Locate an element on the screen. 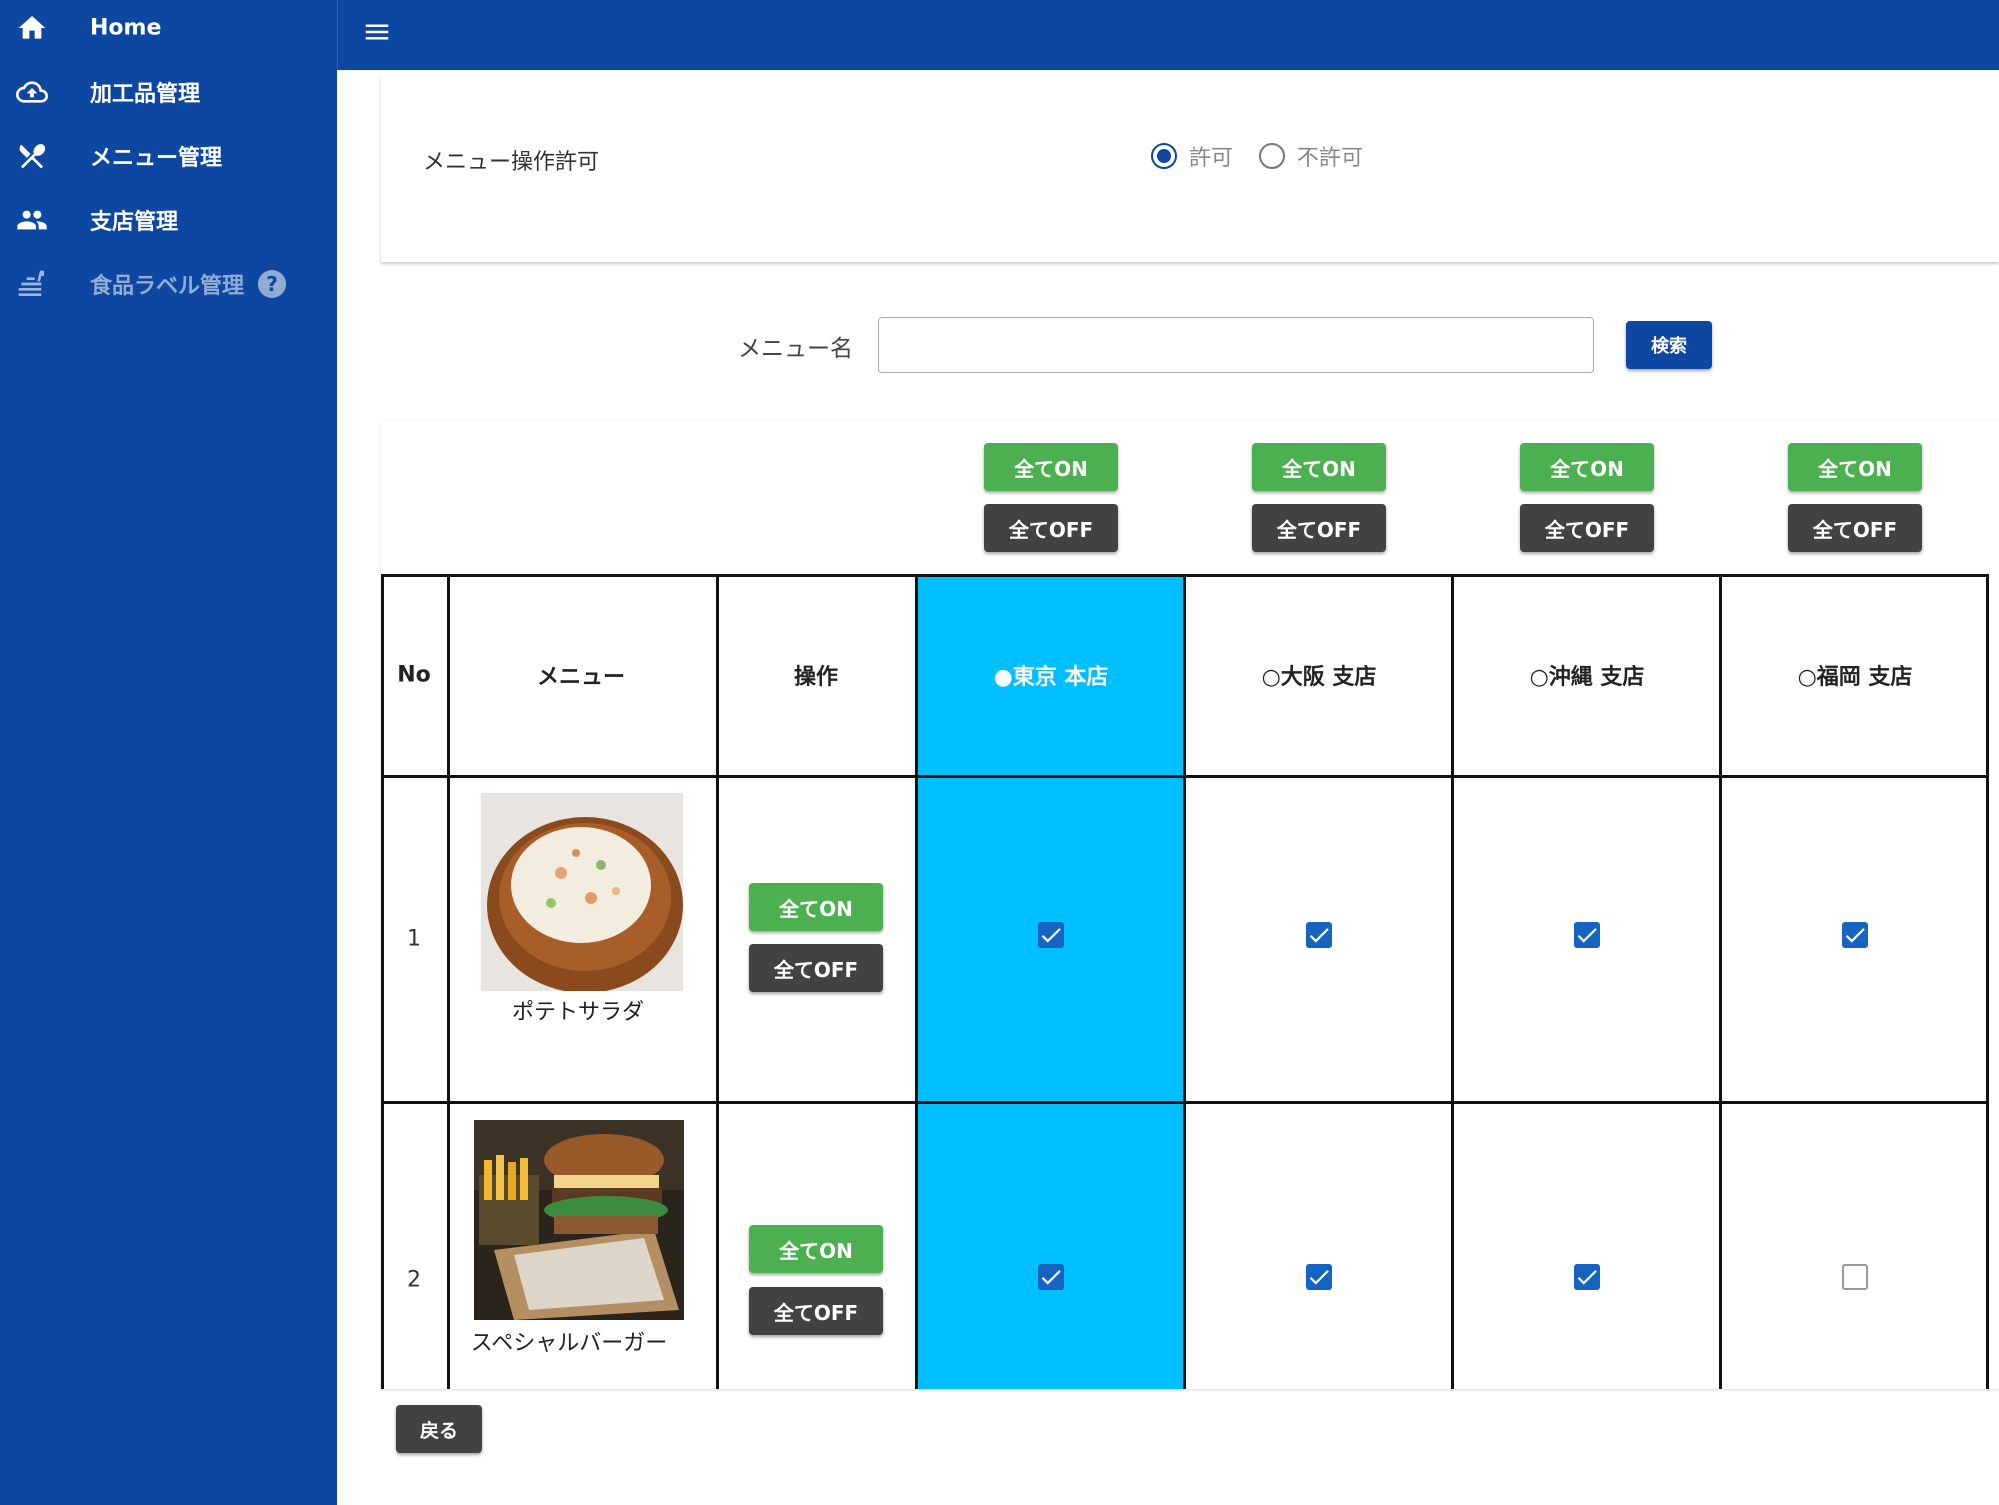  permission-deny-label: 不許可 is located at coordinates (1330, 158).